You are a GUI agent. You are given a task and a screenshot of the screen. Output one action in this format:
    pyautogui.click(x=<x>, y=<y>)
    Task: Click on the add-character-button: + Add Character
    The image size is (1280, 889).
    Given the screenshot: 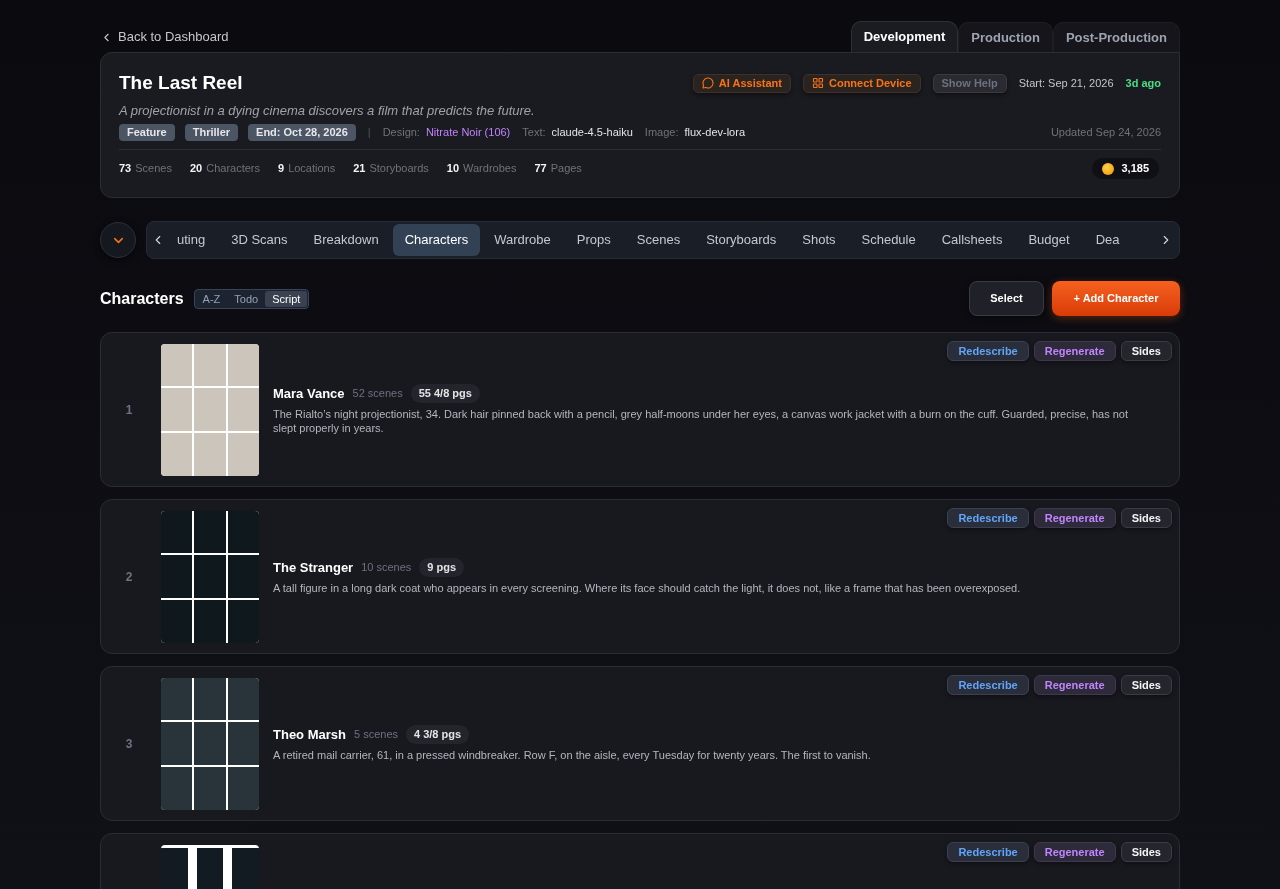 What is the action you would take?
    pyautogui.click(x=1116, y=298)
    